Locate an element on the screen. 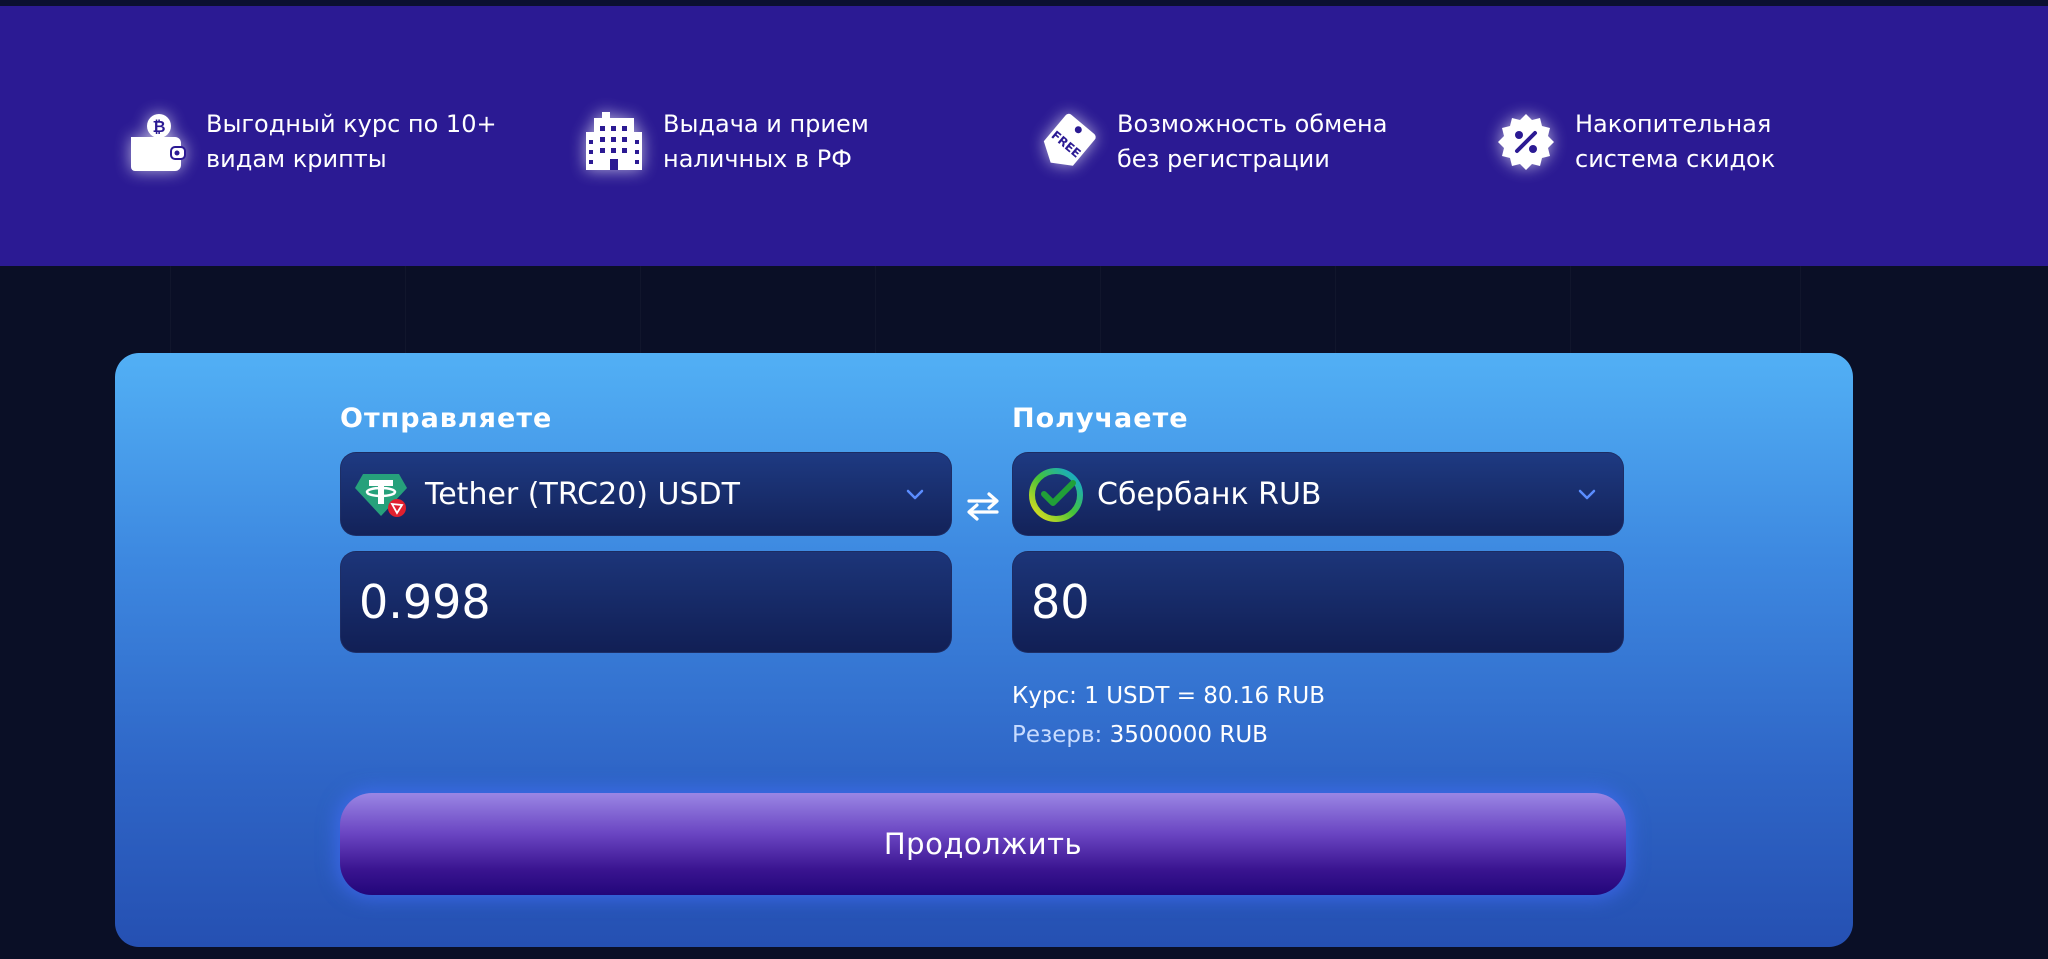 Image resolution: width=2048 pixels, height=959 pixels. exchange-rate-text: Курс: 1 USDT = 80.16 RUB is located at coordinates (1169, 696).